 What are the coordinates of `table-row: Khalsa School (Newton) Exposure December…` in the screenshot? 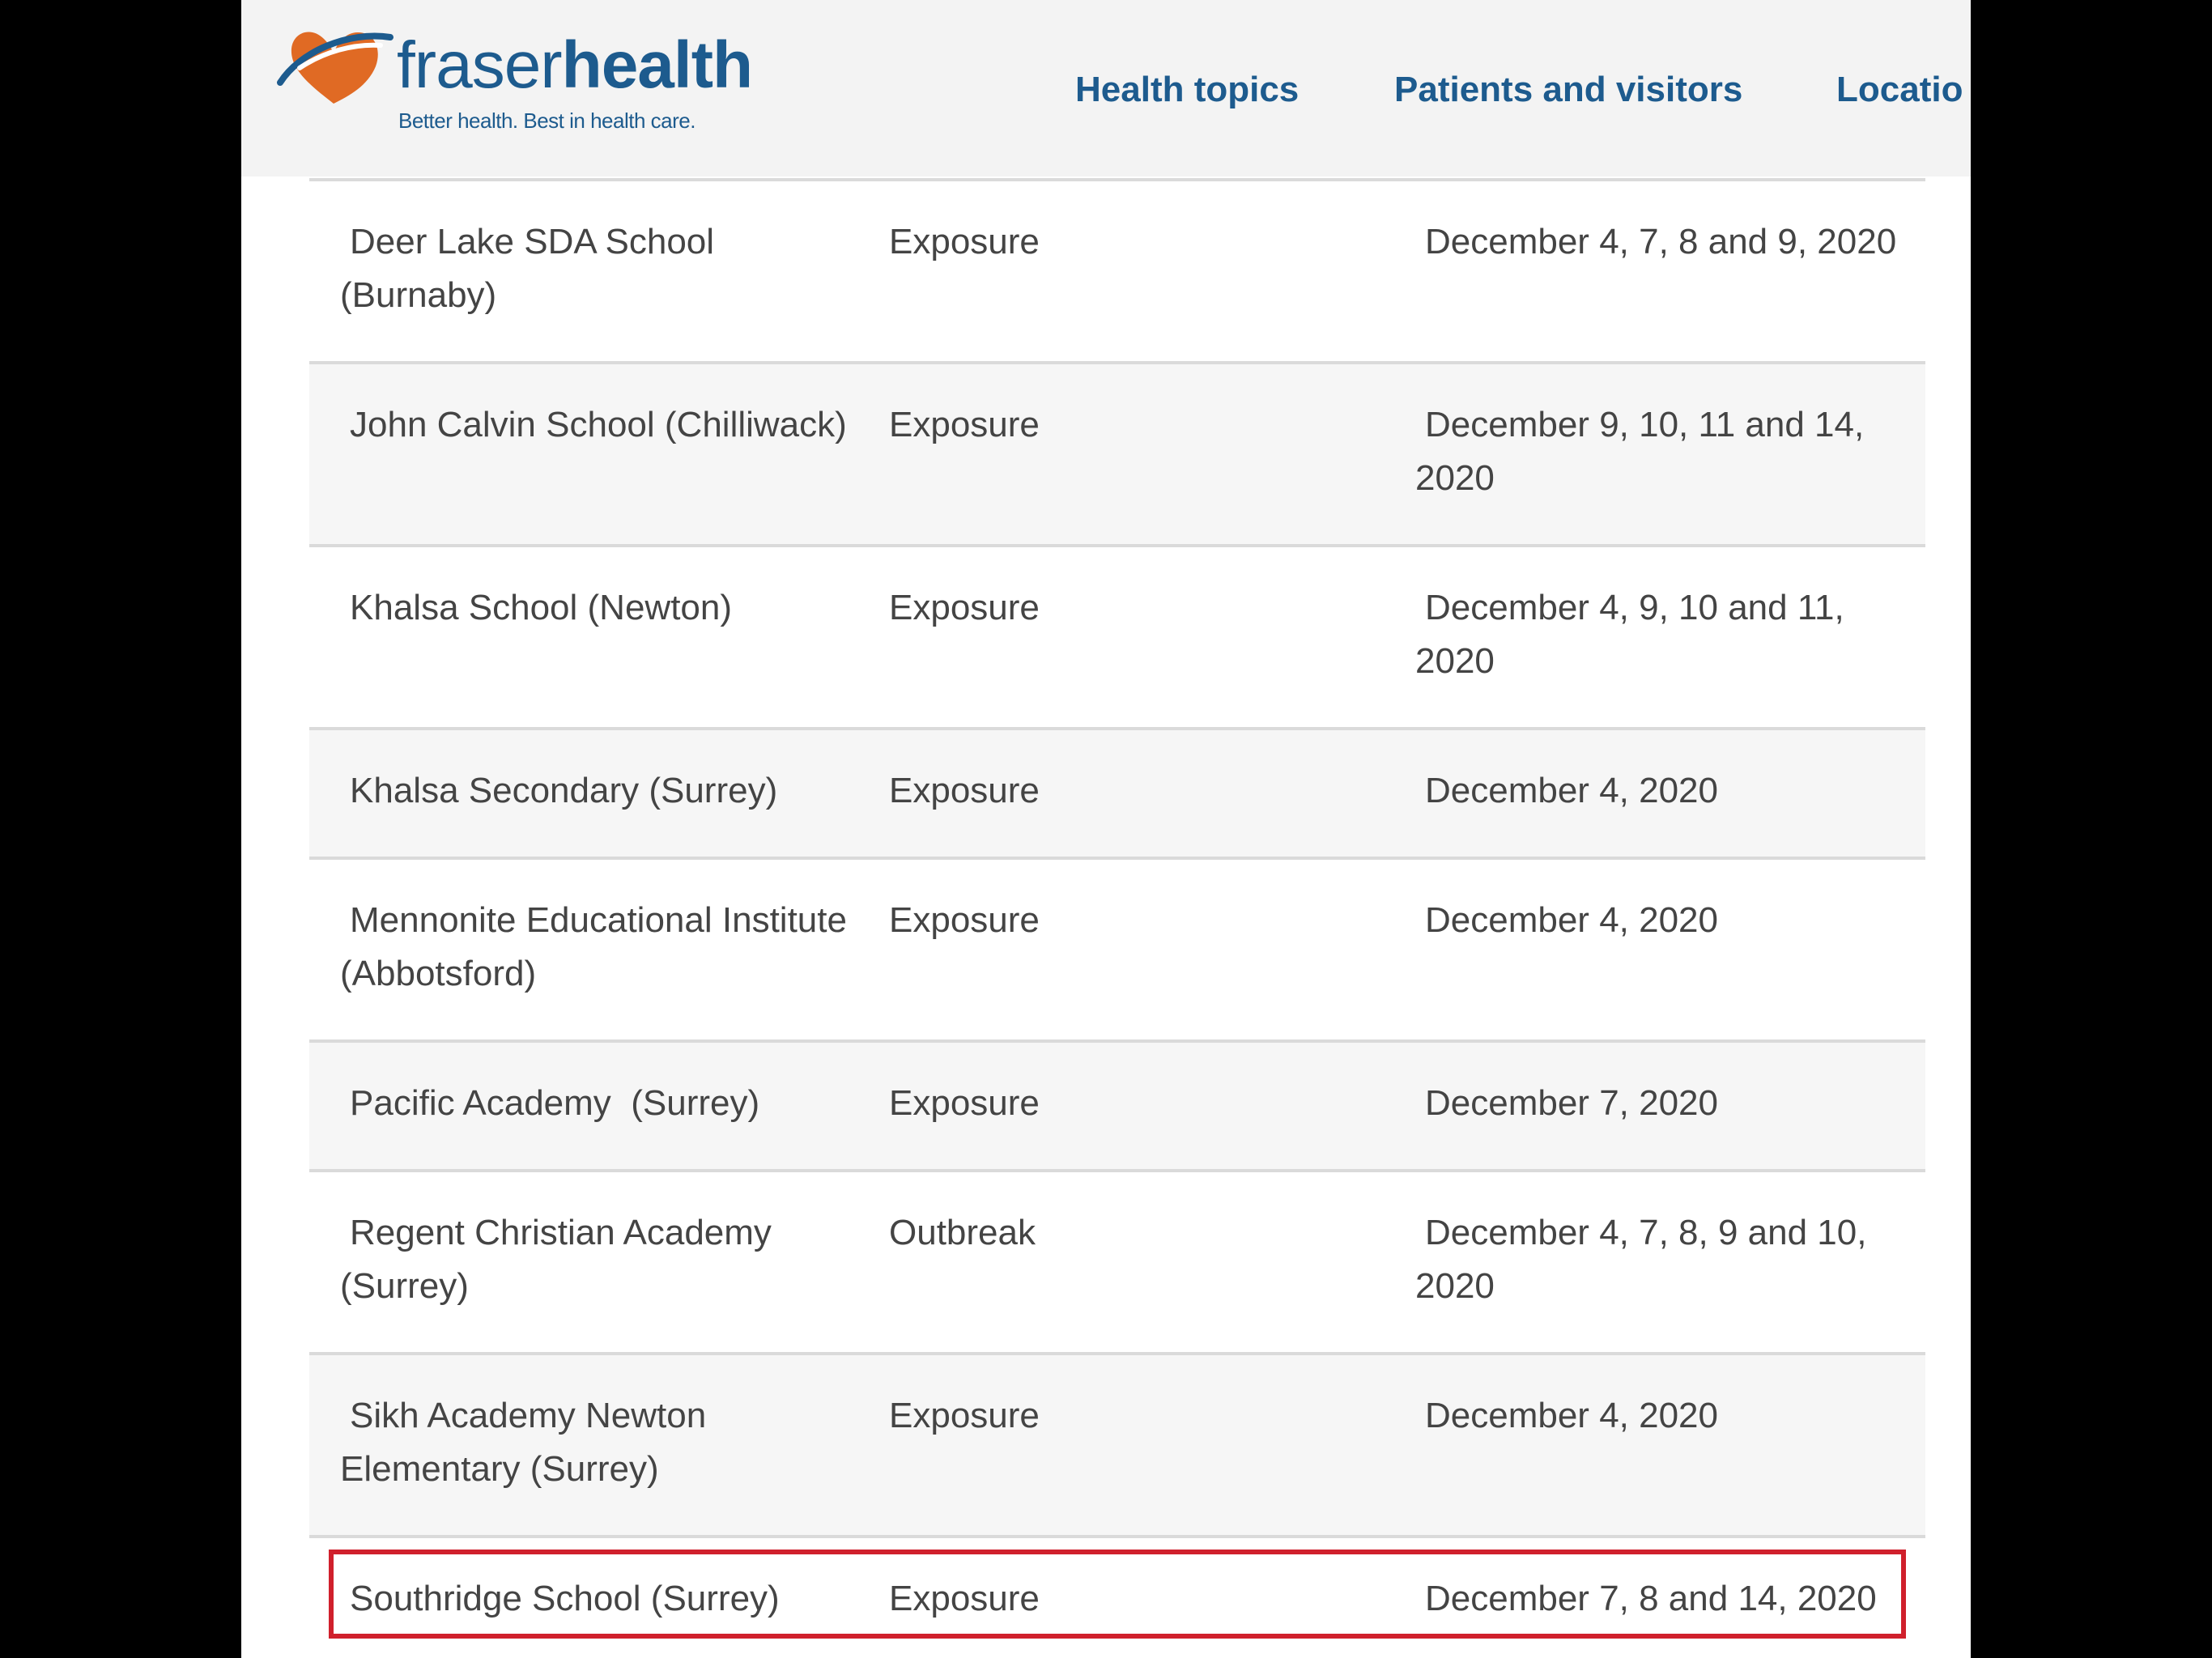 It's located at (1117, 635).